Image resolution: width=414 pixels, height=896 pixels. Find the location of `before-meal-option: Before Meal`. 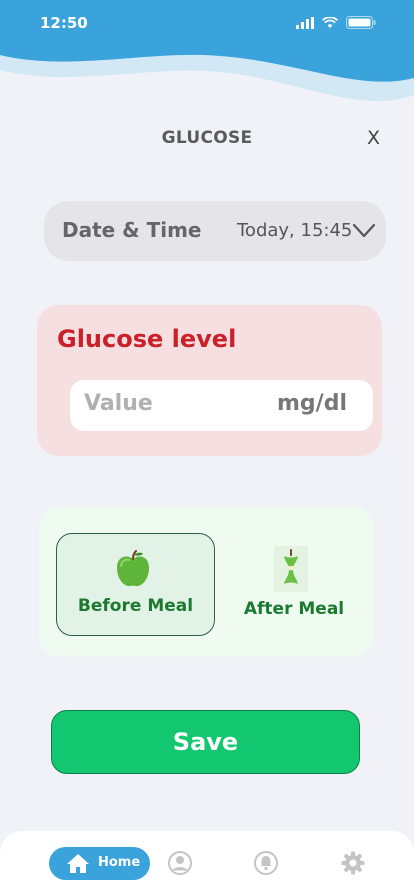

before-meal-option: Before Meal is located at coordinates (135, 584).